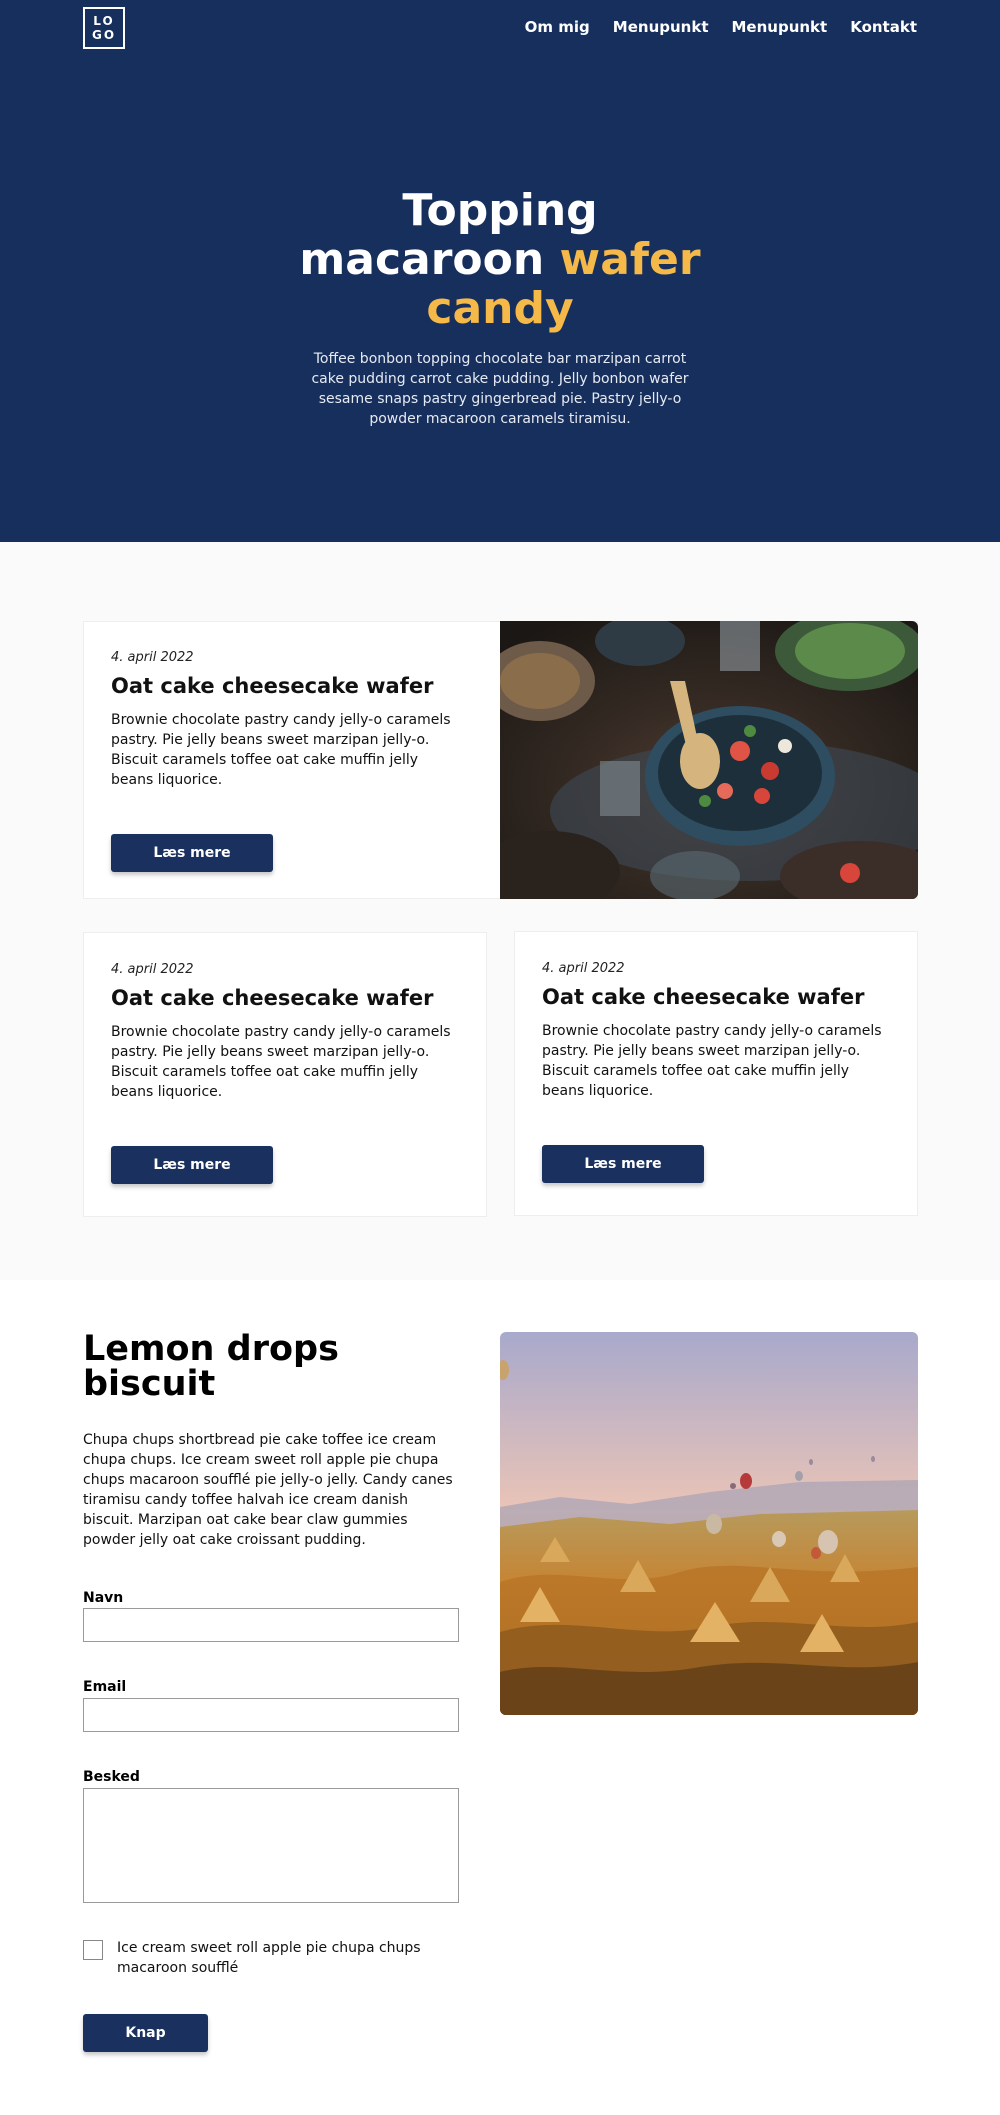 Image resolution: width=1000 pixels, height=2115 pixels. Describe the element at coordinates (780, 27) in the screenshot. I see `nav-item-menupunkt-2: Menupunkt` at that location.